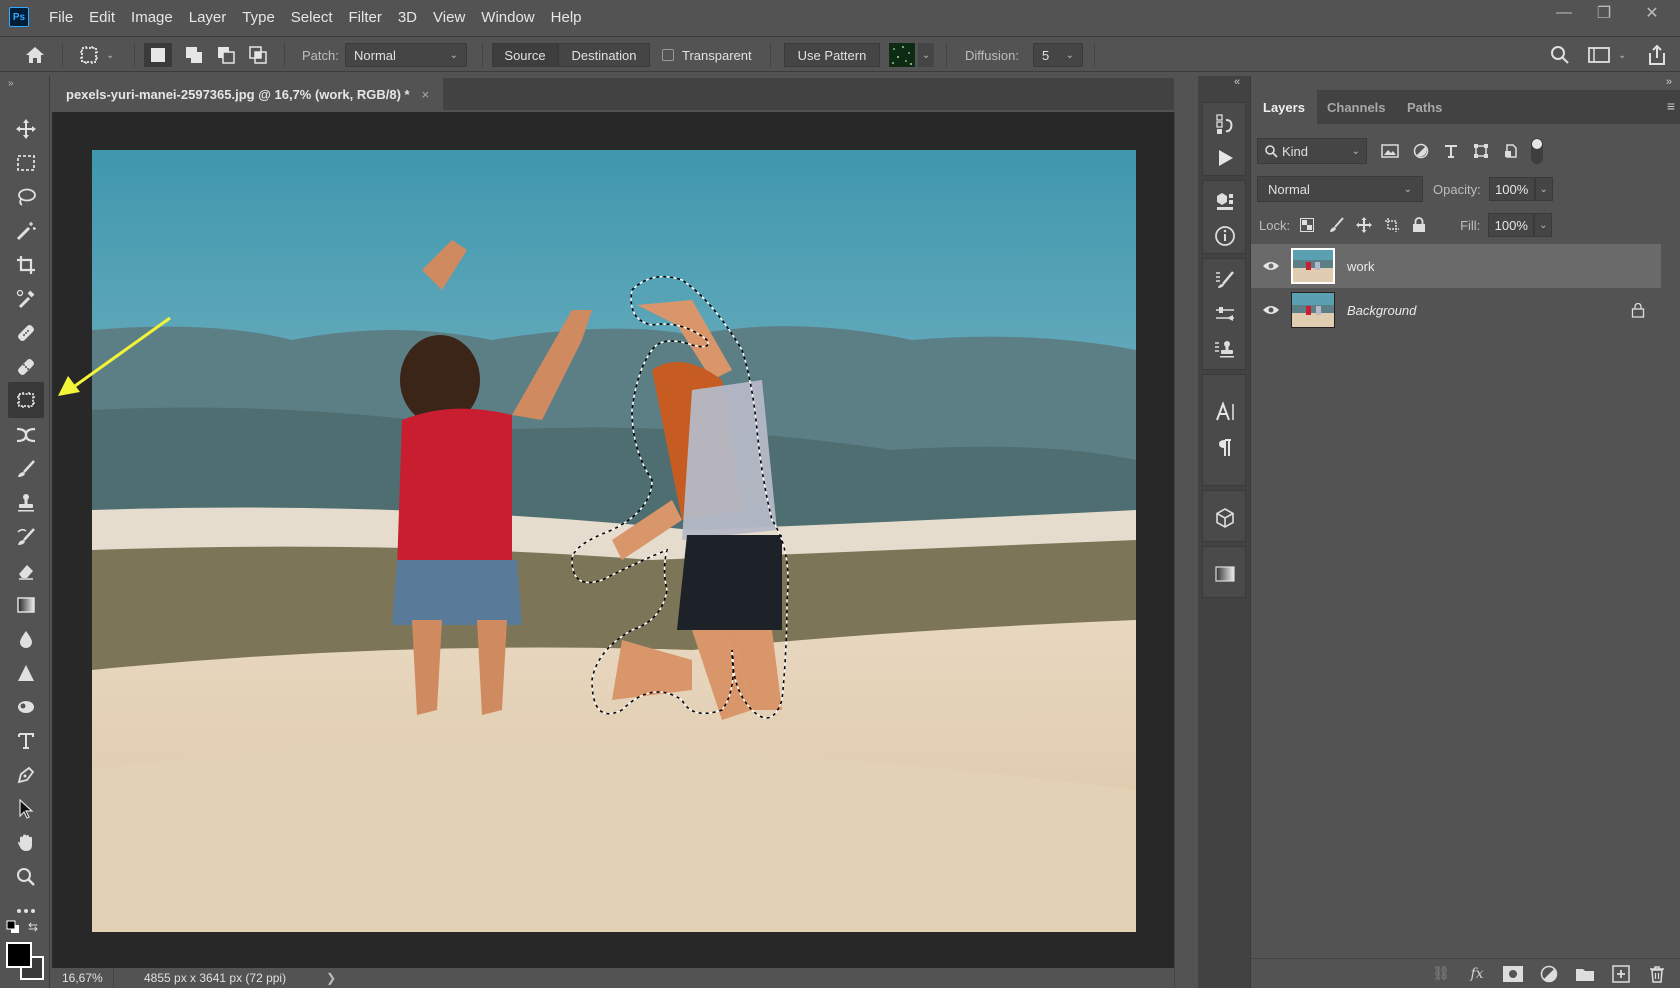  Describe the element at coordinates (407, 17) in the screenshot. I see `menu-3d: 3D` at that location.